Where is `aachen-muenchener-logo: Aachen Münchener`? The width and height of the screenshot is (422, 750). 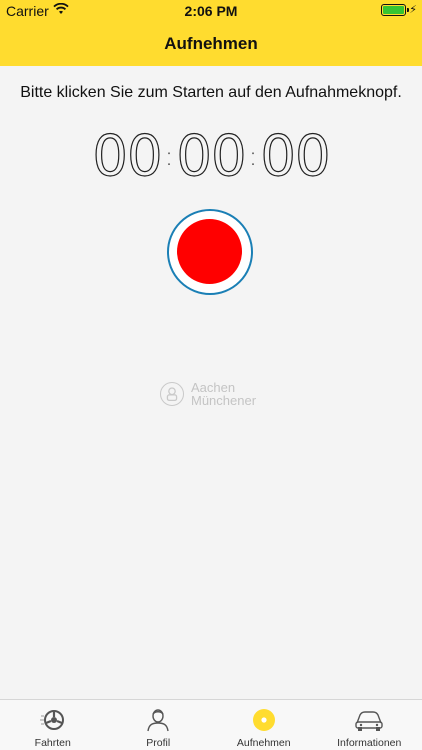 aachen-muenchener-logo: Aachen Münchener is located at coordinates (215, 395).